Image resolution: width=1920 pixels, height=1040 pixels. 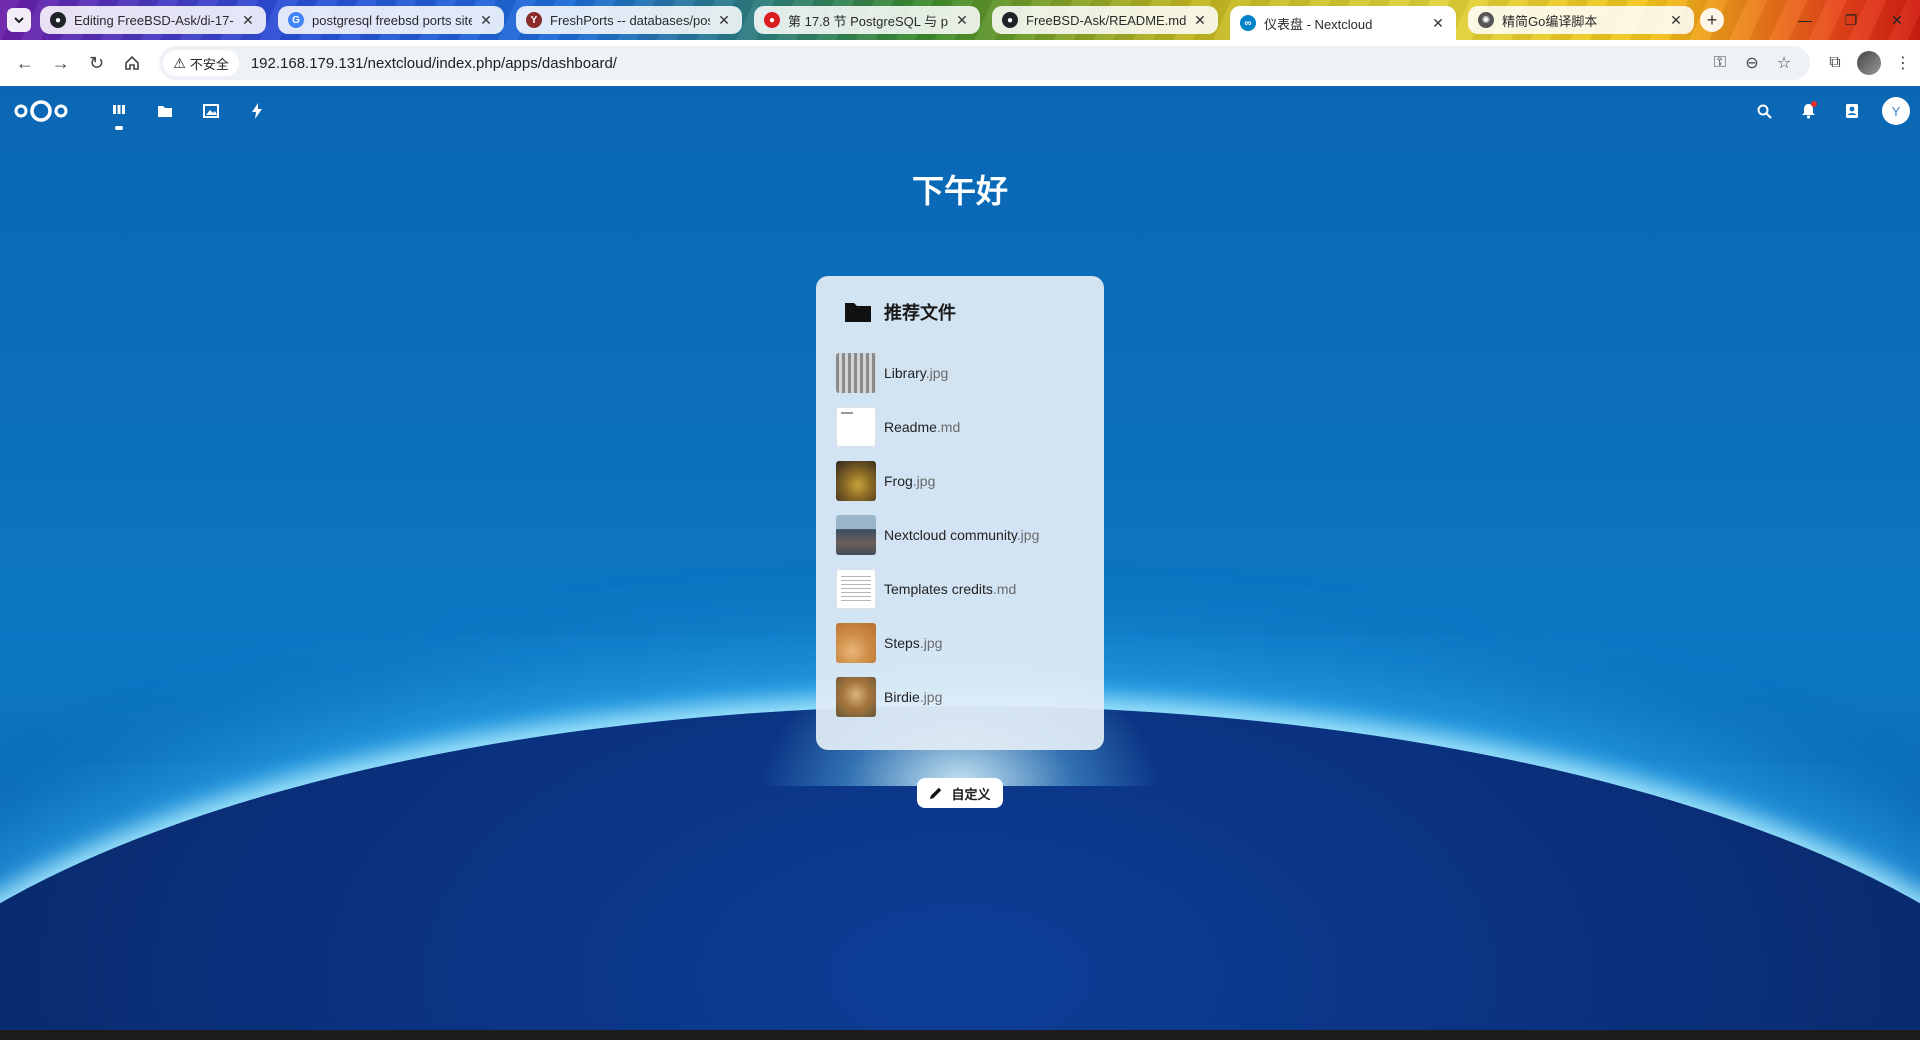 I want to click on active-indicator, so click(x=119, y=128).